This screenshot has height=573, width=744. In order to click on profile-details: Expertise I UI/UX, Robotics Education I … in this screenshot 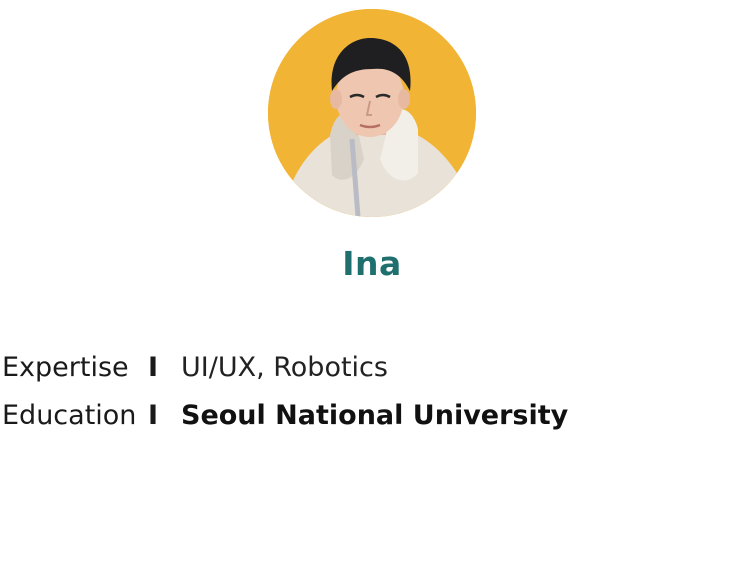, I will do `click(285, 396)`.